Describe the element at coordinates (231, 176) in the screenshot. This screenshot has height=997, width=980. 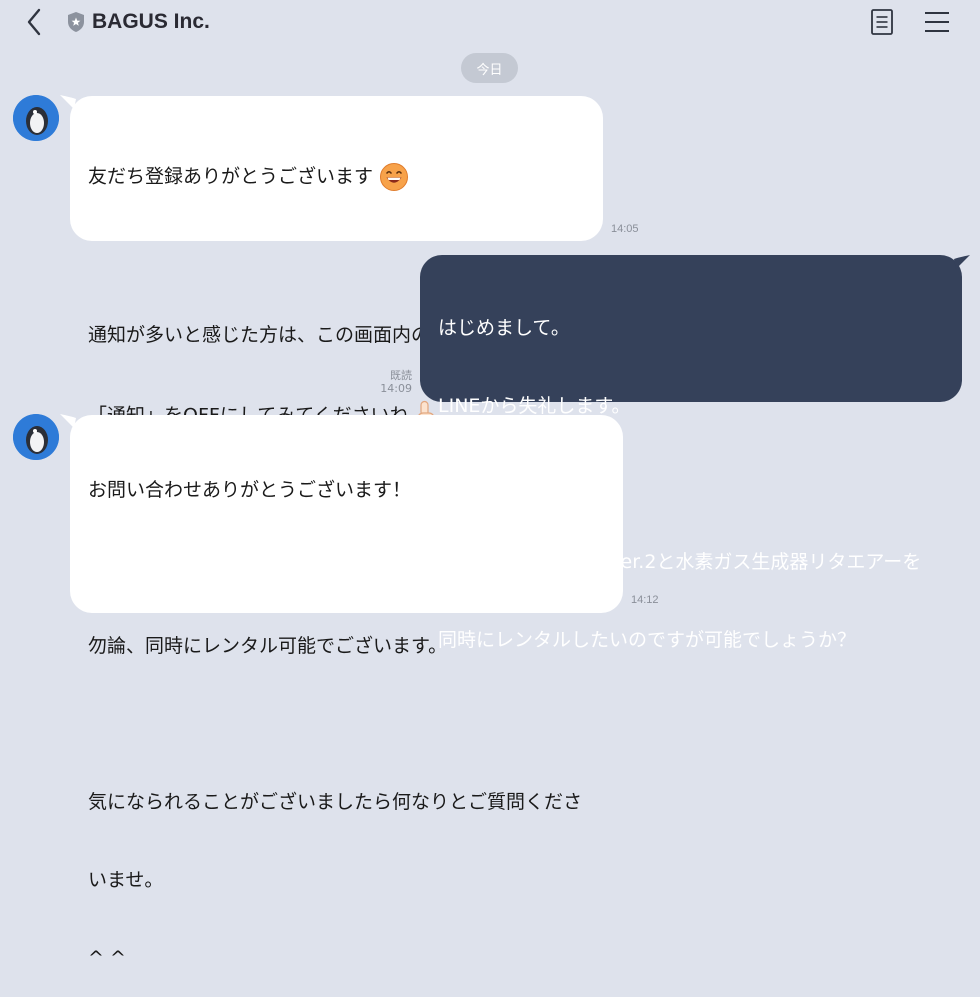
I see `message-text: 友だち登録ありがとうございます` at that location.